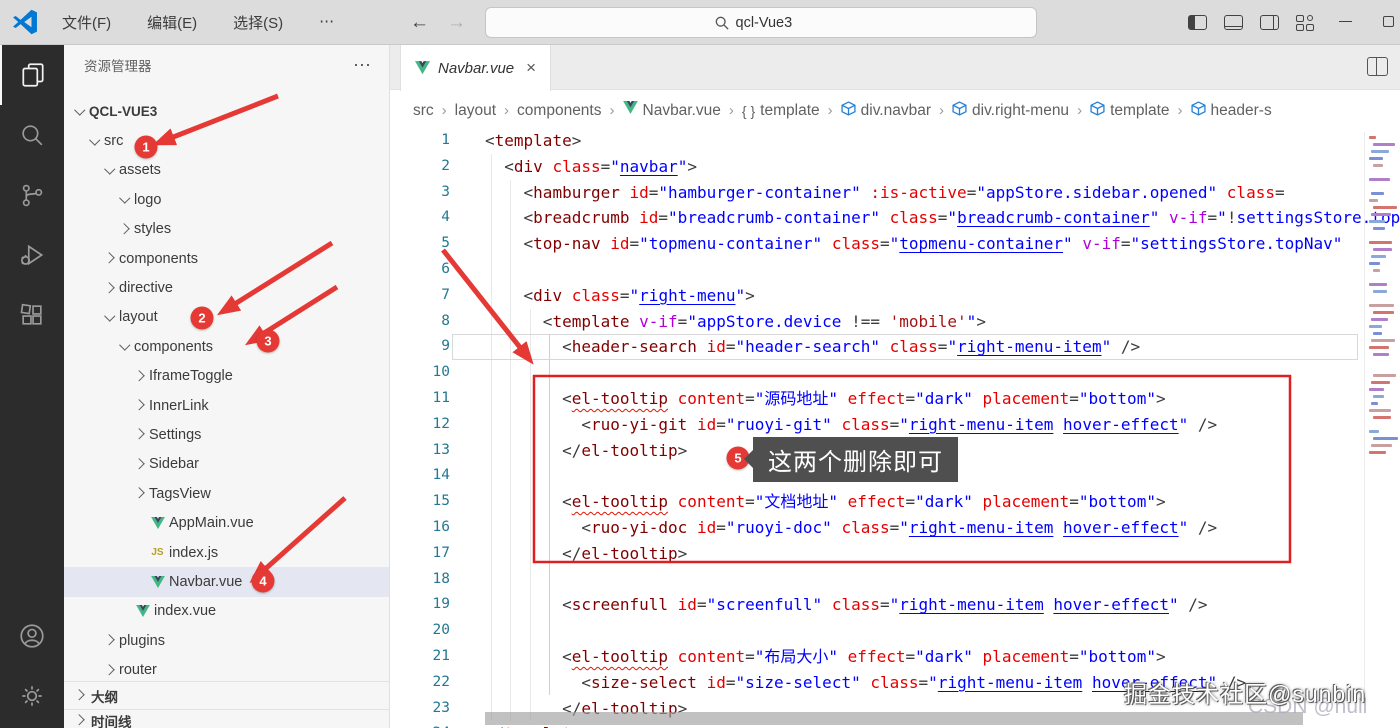 The height and width of the screenshot is (728, 1400). What do you see at coordinates (559, 111) in the screenshot?
I see `breadcrumb-item-components: components` at bounding box center [559, 111].